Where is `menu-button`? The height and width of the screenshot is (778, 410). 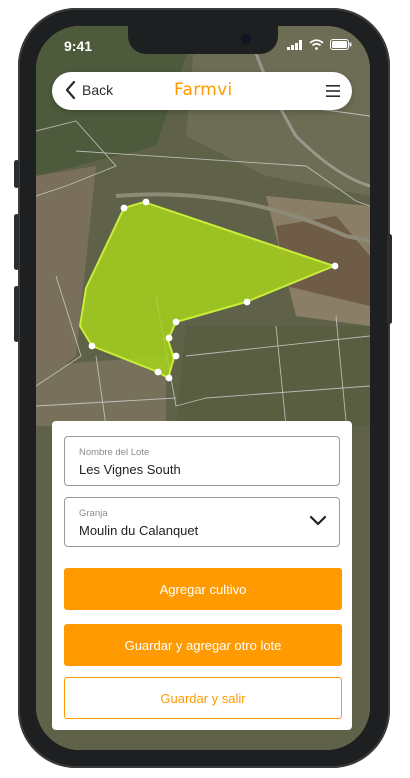 menu-button is located at coordinates (333, 93).